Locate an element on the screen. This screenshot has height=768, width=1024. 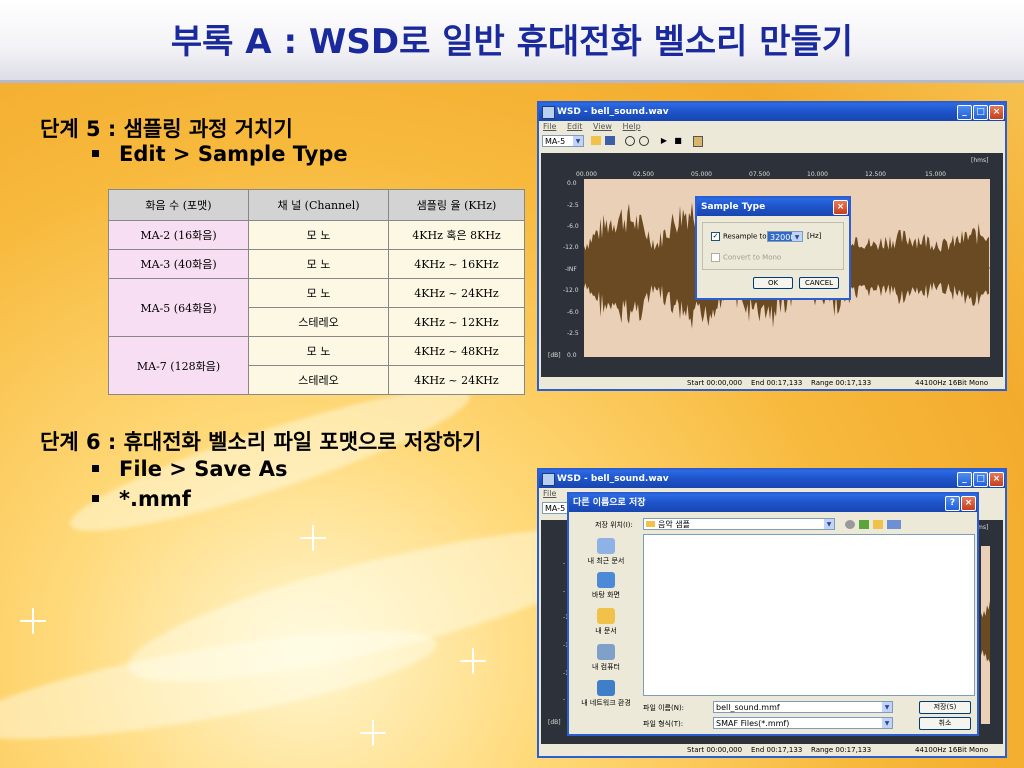
app-icon is located at coordinates (548, 479).